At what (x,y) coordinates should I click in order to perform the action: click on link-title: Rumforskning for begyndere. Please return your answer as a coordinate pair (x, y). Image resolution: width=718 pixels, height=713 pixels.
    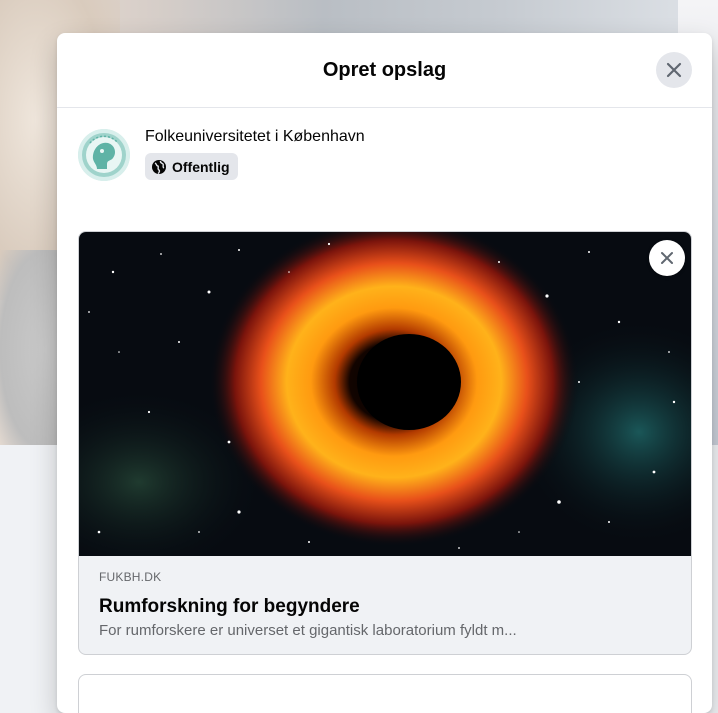
    Looking at the image, I should click on (387, 607).